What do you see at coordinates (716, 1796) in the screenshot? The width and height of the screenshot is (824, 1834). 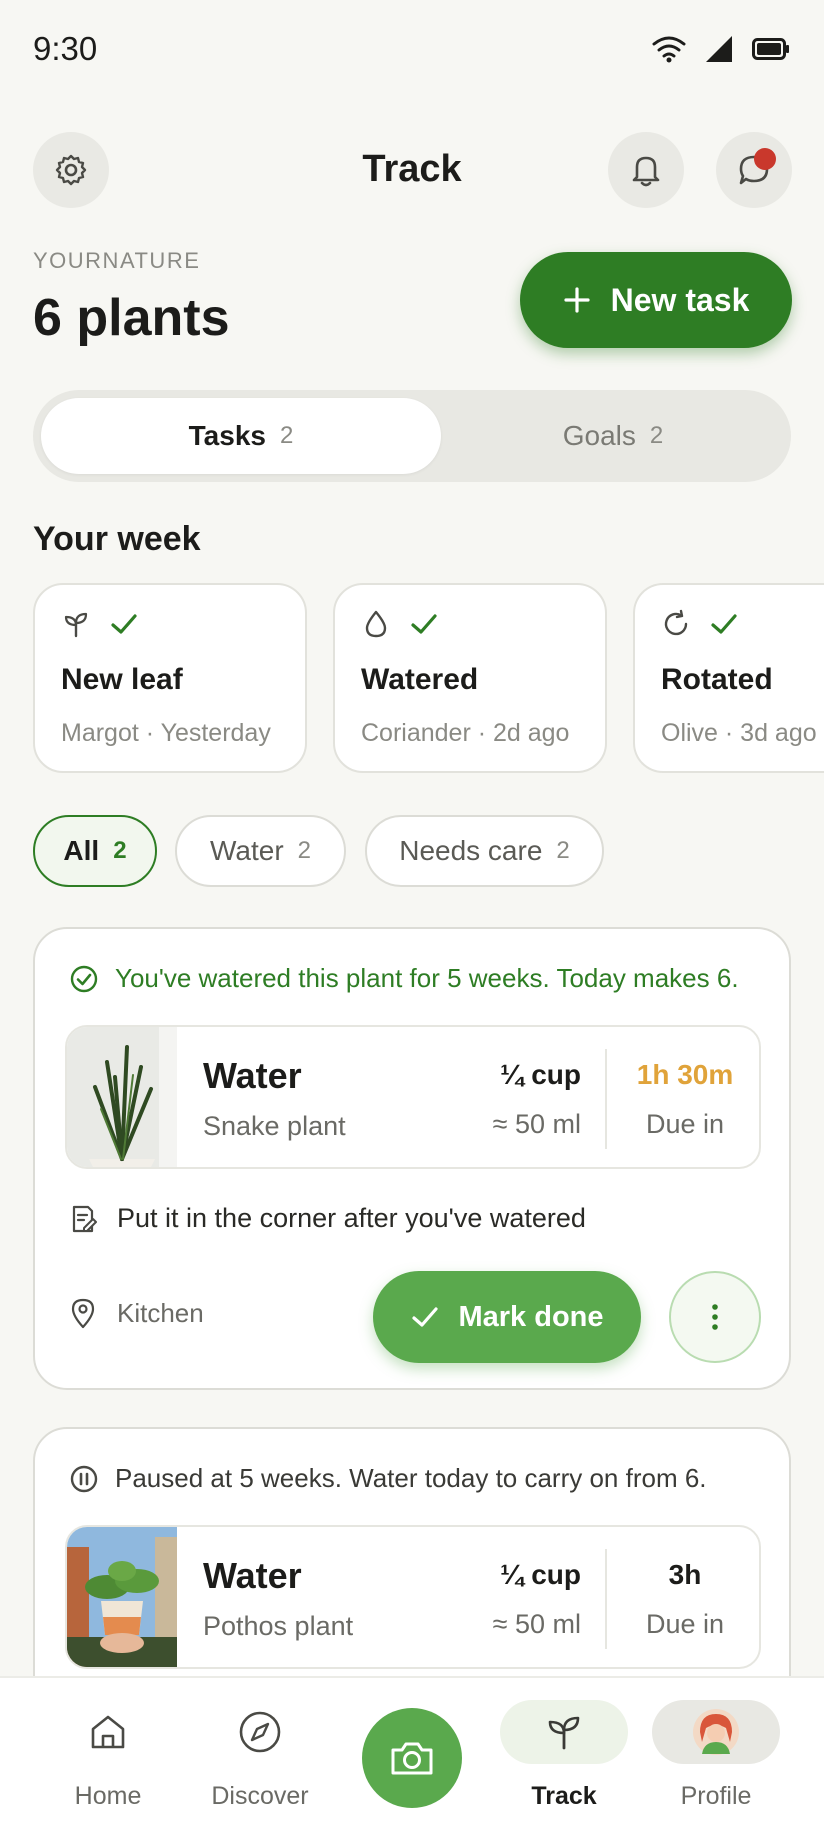 I see `nav-label: Profile` at bounding box center [716, 1796].